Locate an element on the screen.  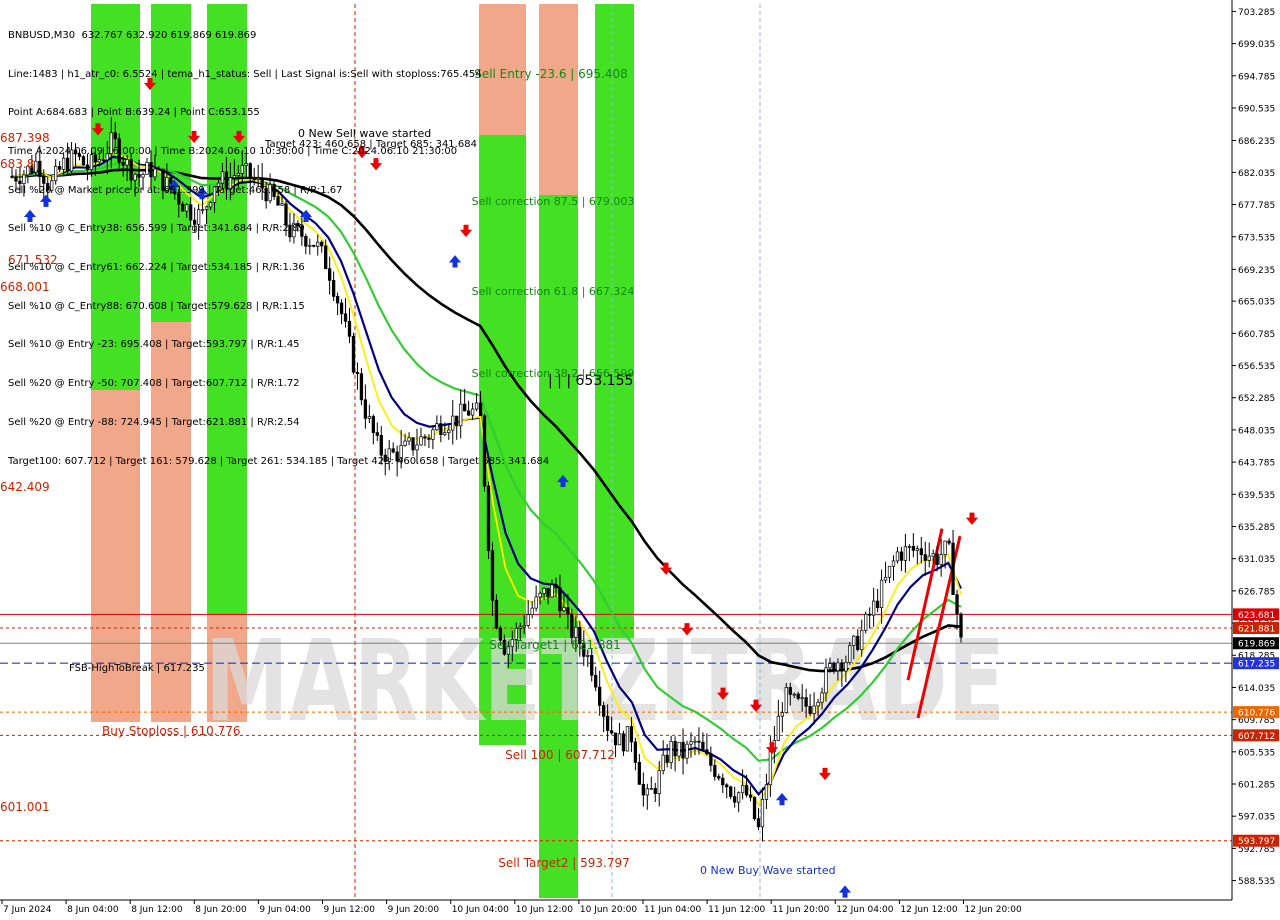
y-tick-label: 694.785 is located at coordinates (1256, 77).